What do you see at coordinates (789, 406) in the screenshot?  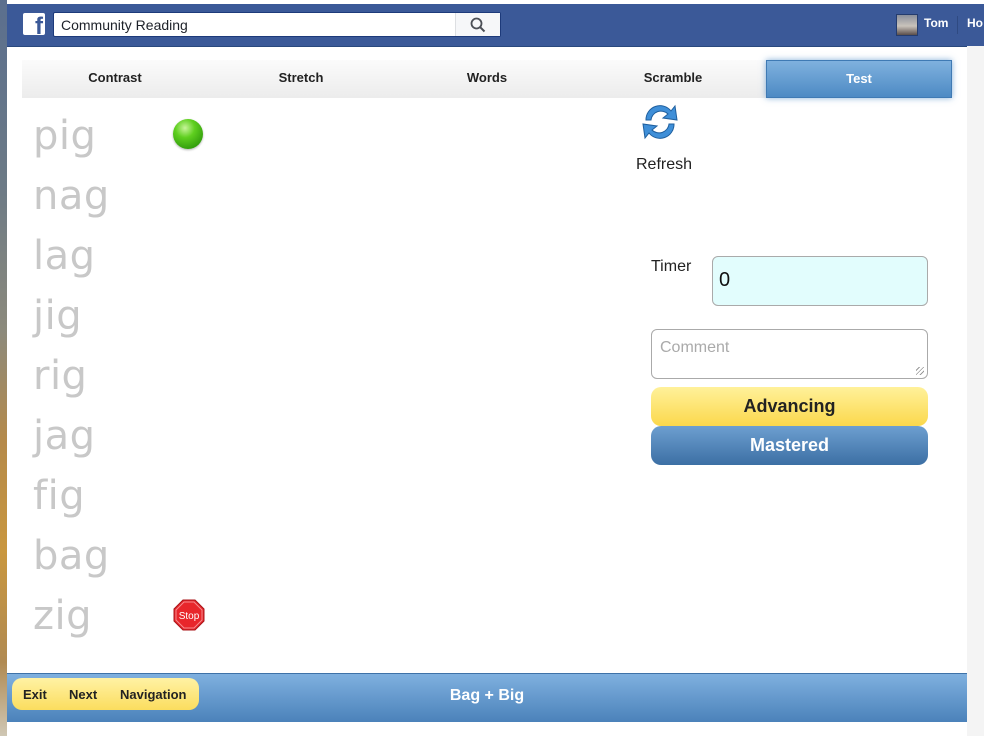 I see `advancing-button: Advancing` at bounding box center [789, 406].